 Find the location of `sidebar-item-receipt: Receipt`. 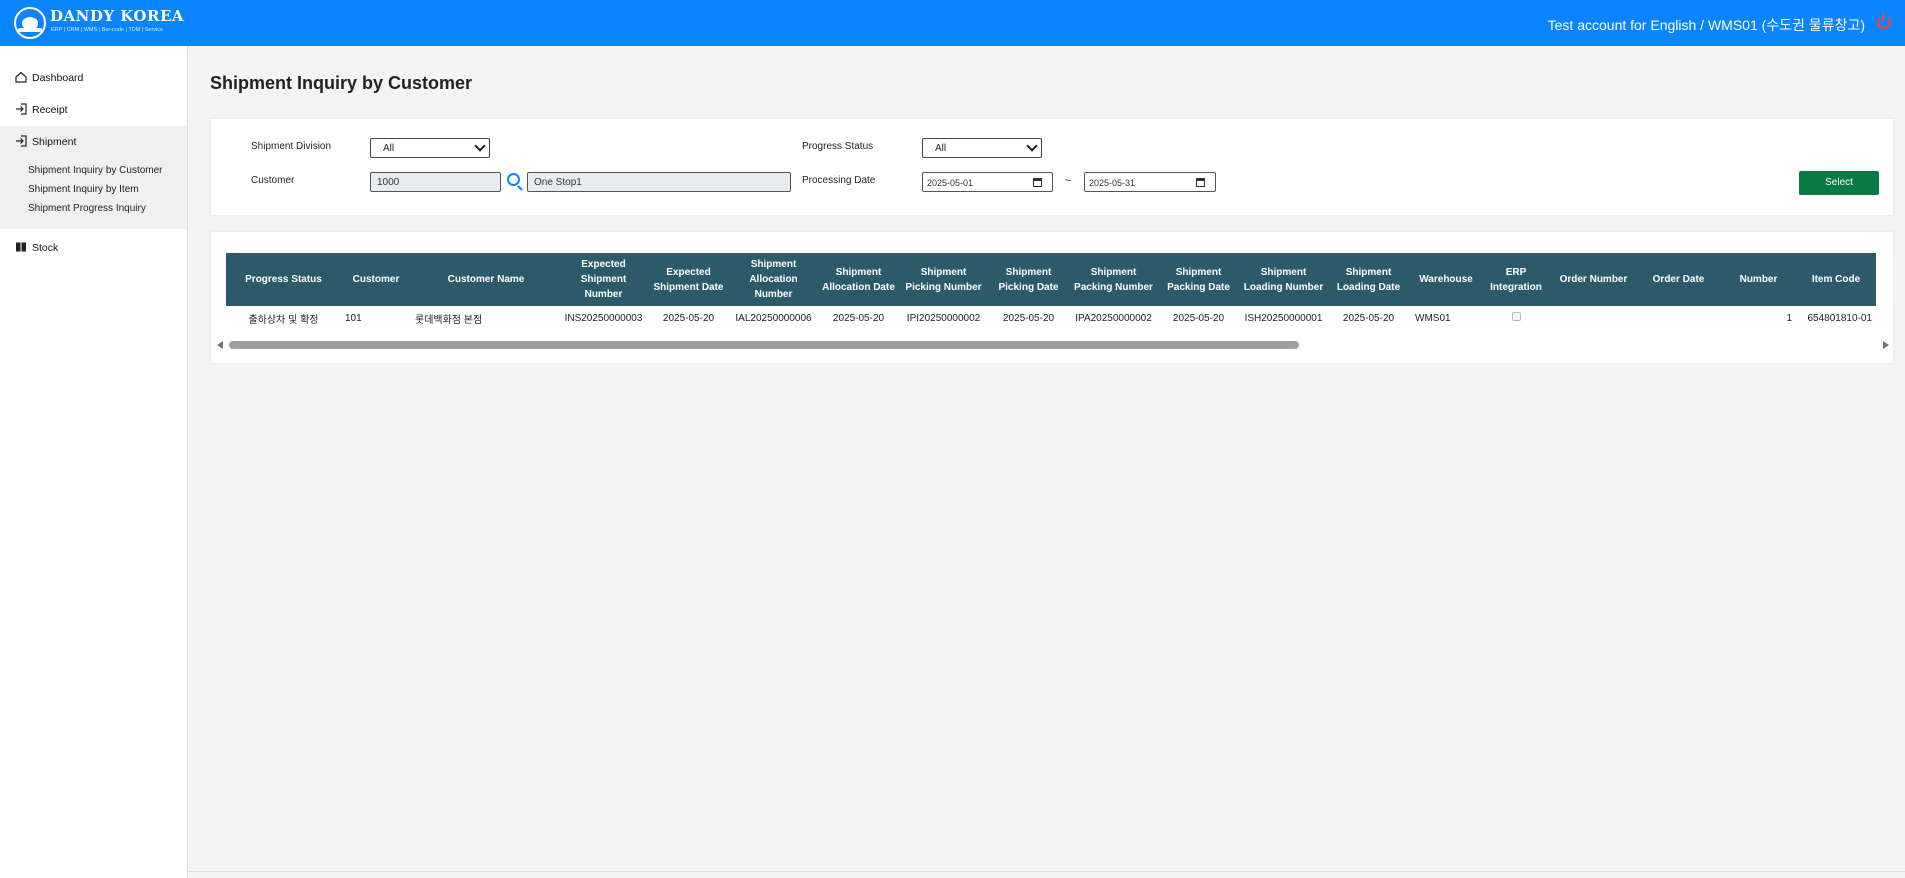

sidebar-item-receipt: Receipt is located at coordinates (93, 110).